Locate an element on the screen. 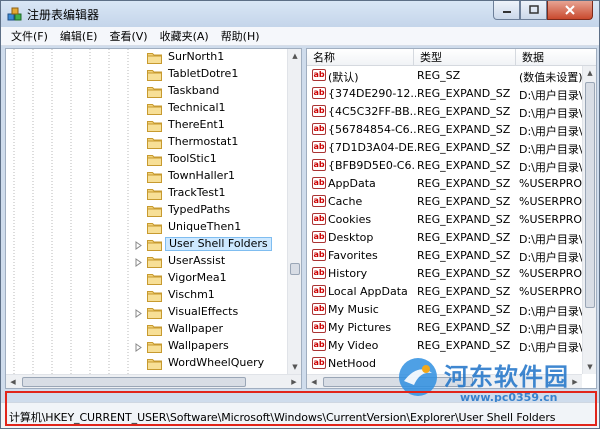  tree-item: Taskband is located at coordinates (147, 91).